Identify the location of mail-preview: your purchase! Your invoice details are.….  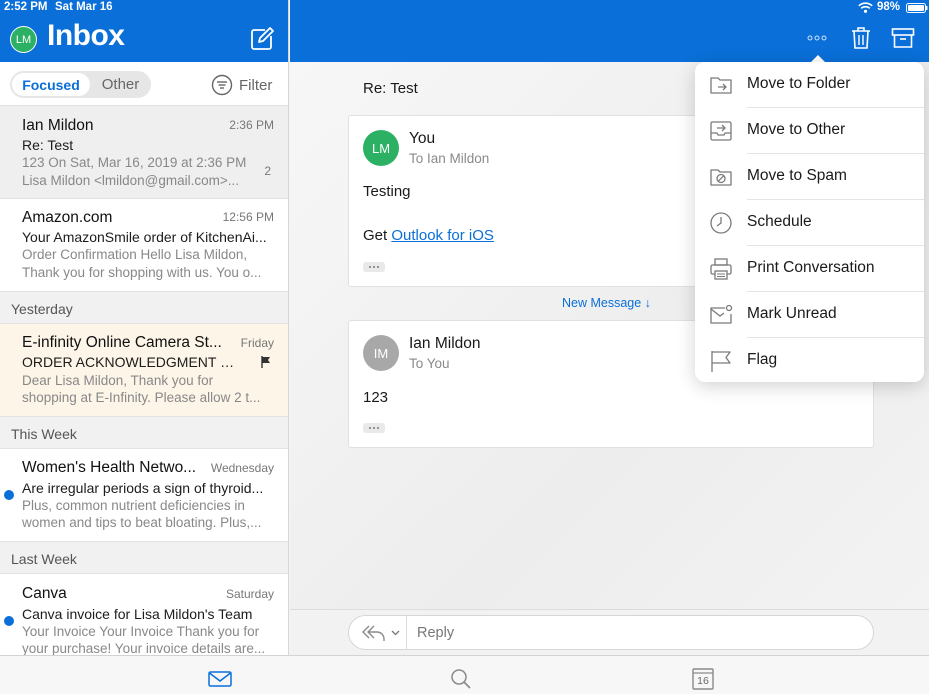
(144, 648).